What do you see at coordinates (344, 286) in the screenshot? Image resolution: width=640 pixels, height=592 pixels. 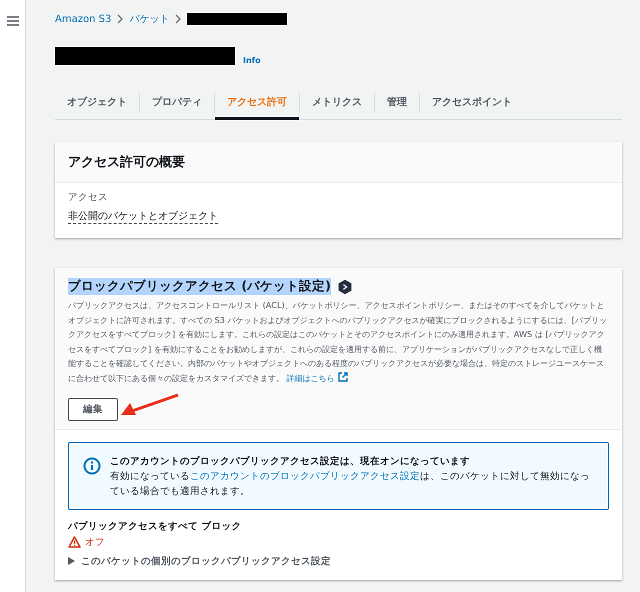 I see `hexagon-icon` at bounding box center [344, 286].